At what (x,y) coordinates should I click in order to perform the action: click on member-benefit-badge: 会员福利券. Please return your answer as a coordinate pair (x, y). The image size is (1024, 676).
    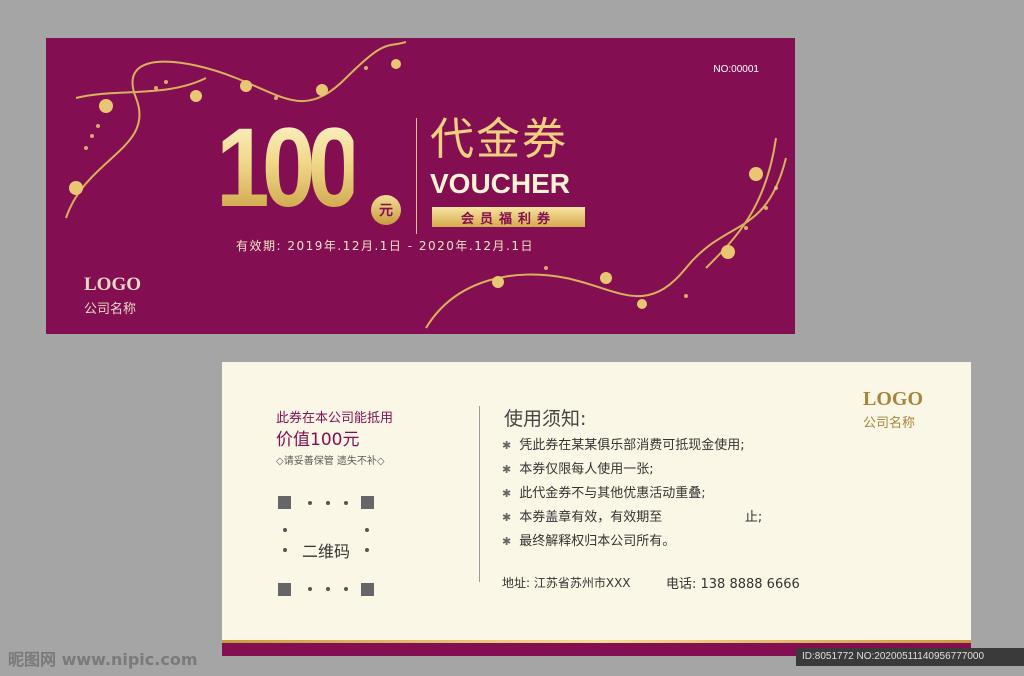
    Looking at the image, I should click on (508, 217).